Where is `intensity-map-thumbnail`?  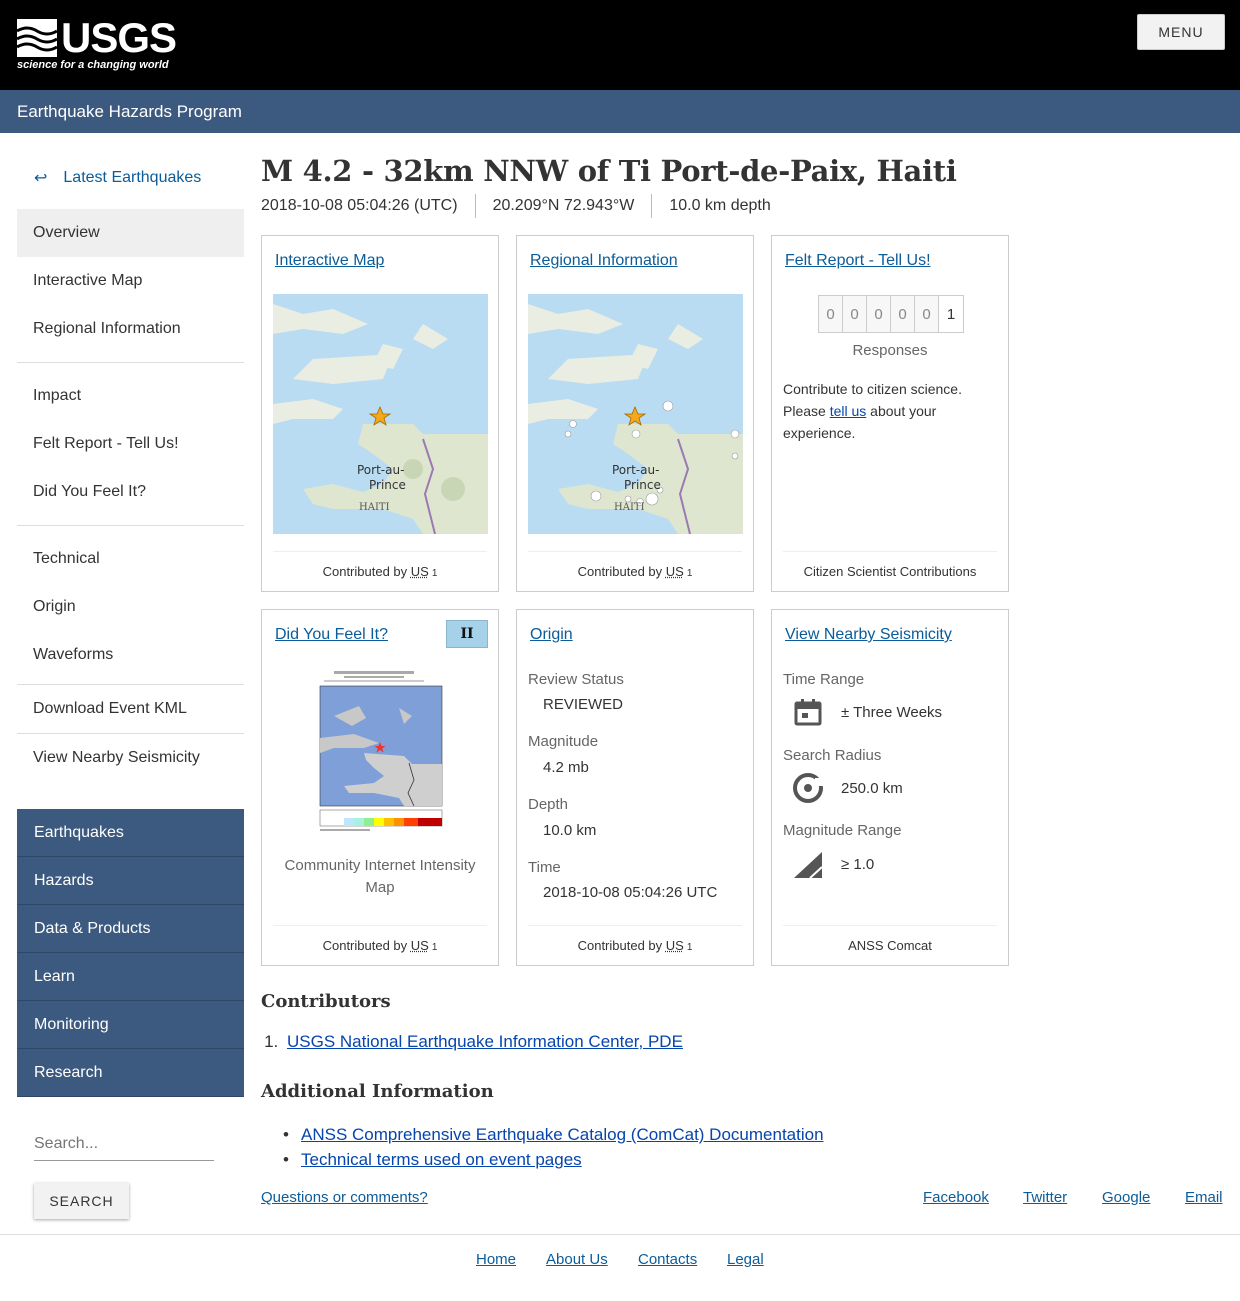 intensity-map-thumbnail is located at coordinates (374, 753).